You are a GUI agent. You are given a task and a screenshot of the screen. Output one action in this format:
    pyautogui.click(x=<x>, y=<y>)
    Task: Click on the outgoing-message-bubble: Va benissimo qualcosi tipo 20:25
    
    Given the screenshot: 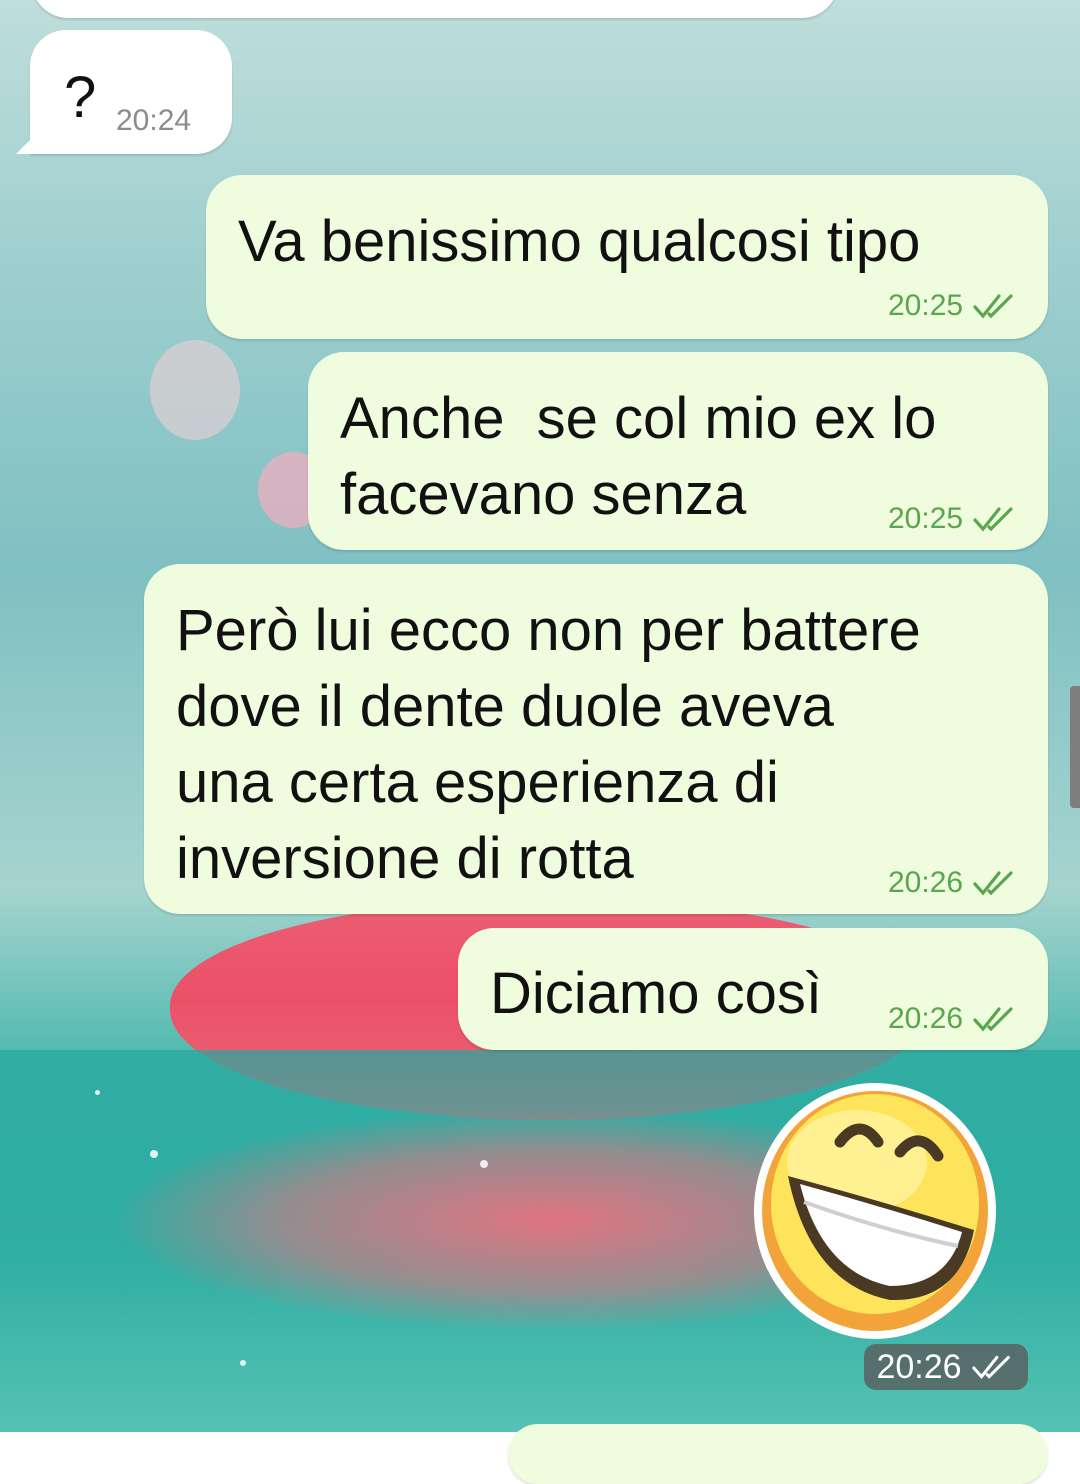 What is the action you would take?
    pyautogui.click(x=627, y=257)
    